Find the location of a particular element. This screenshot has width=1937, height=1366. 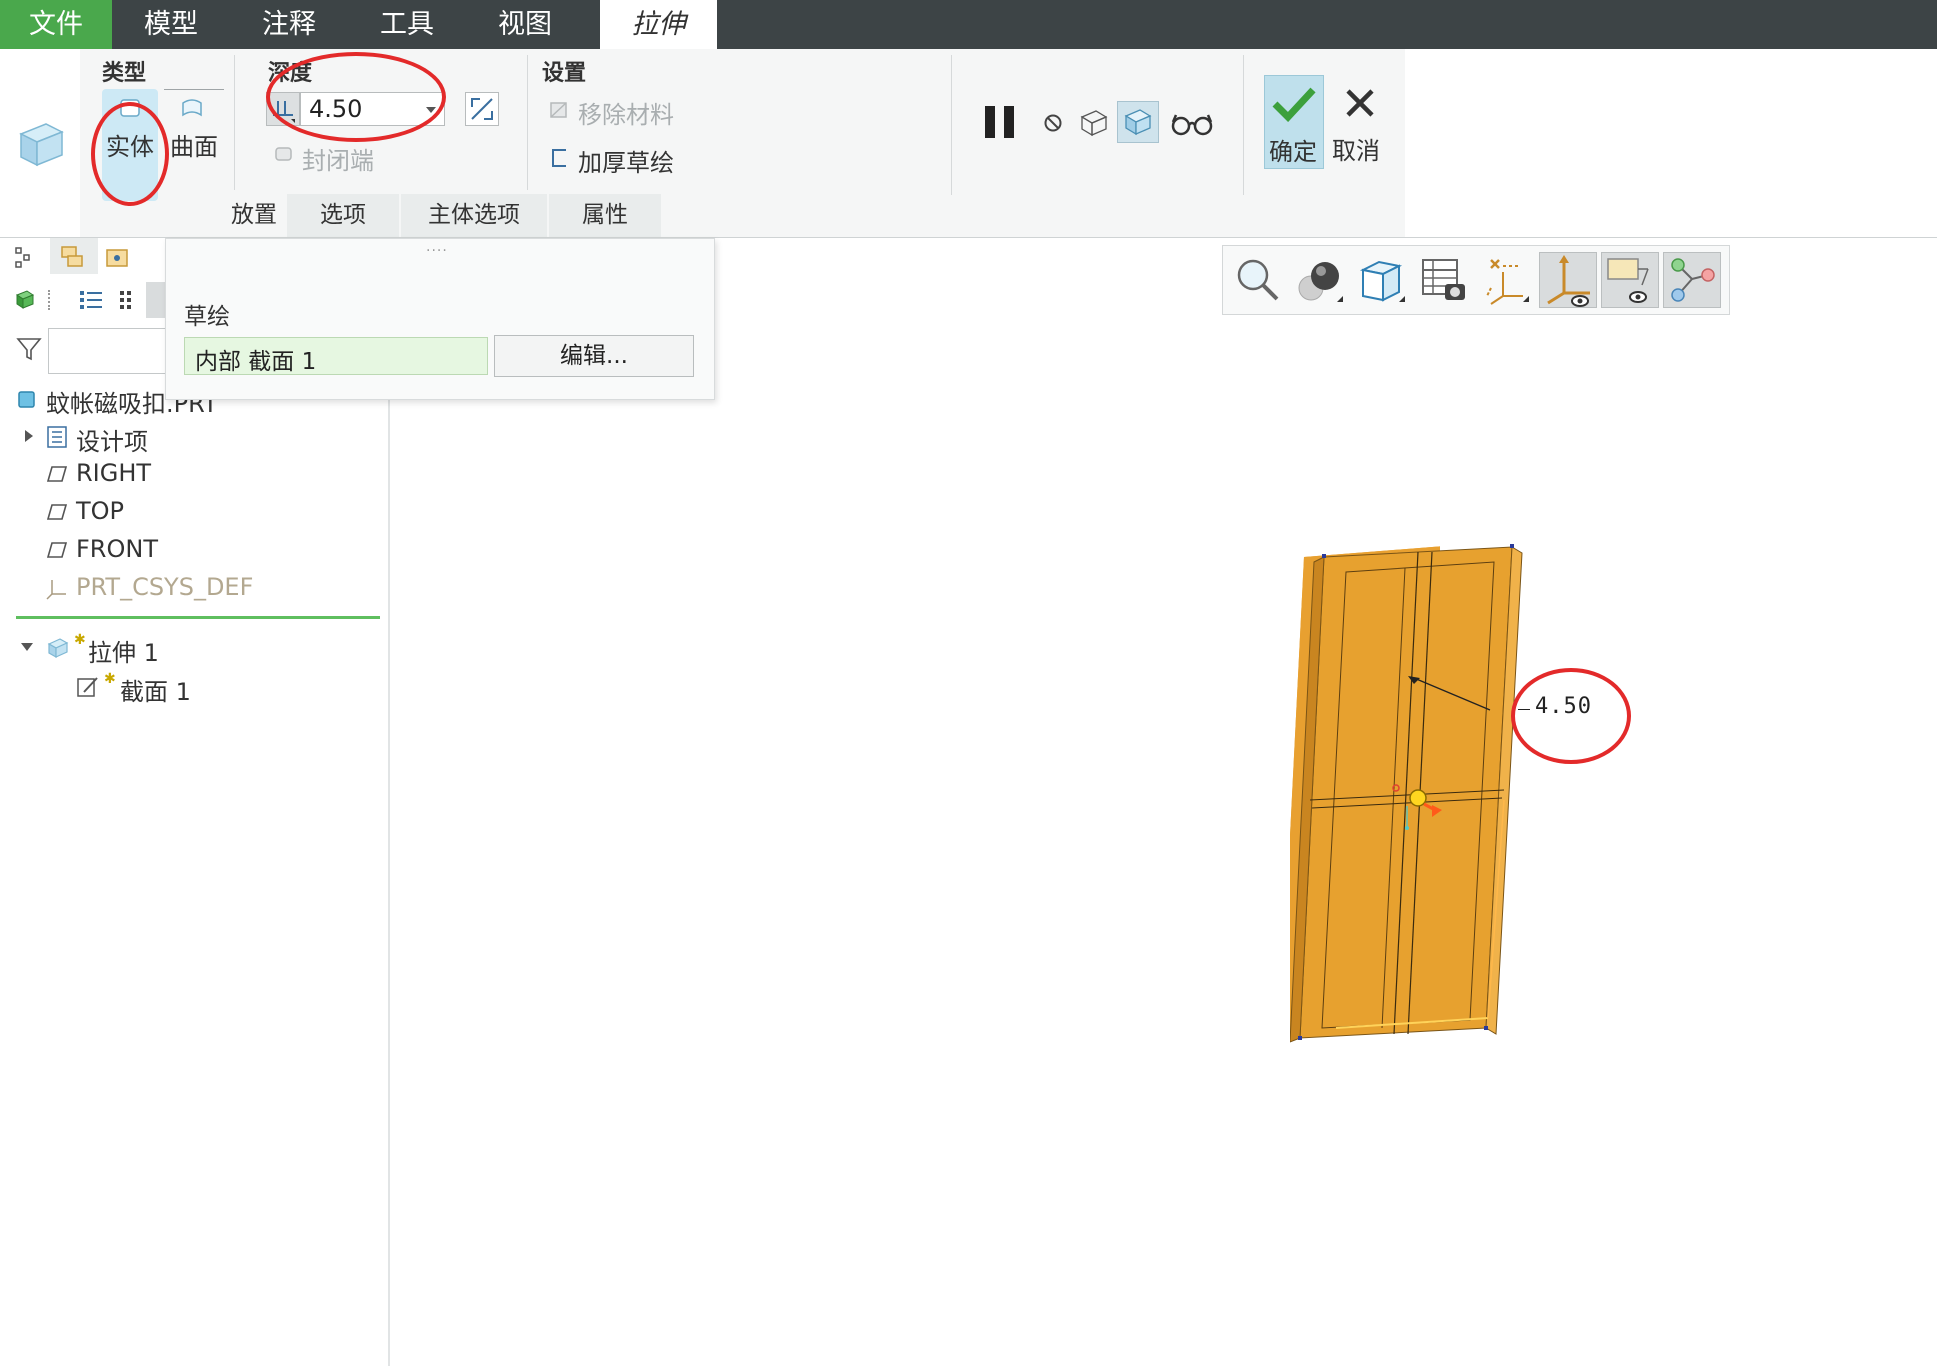

refit-button is located at coordinates (1258, 280).